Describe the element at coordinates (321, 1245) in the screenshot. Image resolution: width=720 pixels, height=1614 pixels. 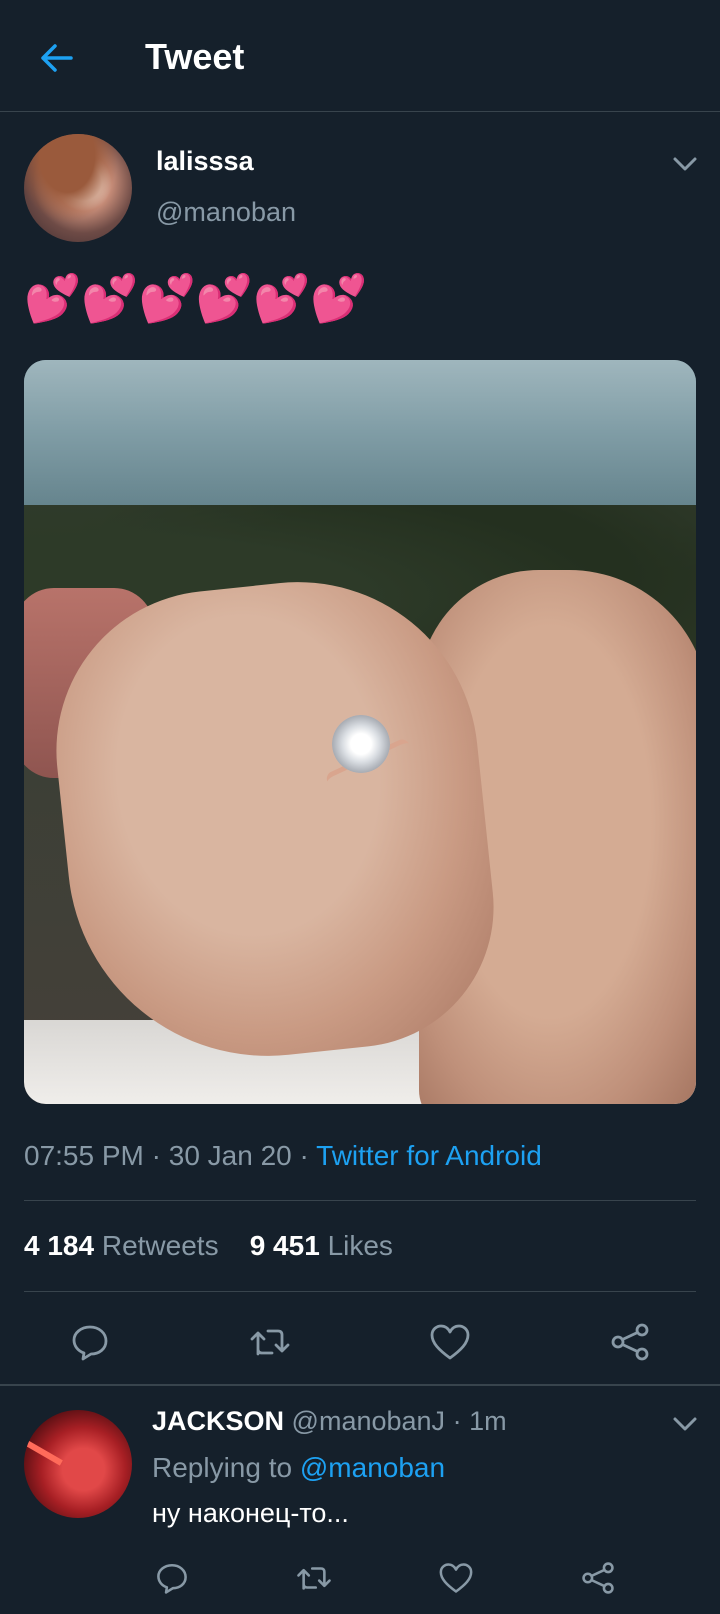
I see `likes-stat: 9 451 Likes` at that location.